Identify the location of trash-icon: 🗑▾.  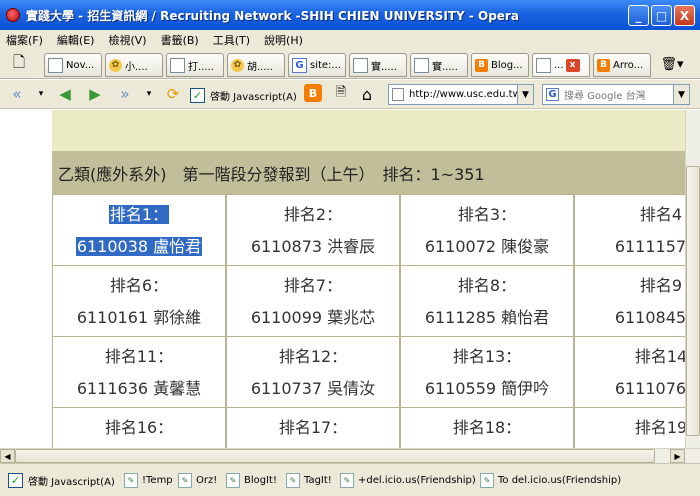
(672, 64).